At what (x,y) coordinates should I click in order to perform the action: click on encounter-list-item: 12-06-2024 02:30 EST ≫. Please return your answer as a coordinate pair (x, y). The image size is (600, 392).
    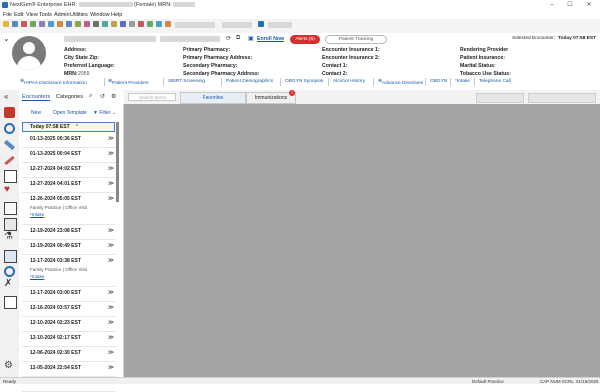
    Looking at the image, I should click on (69, 354).